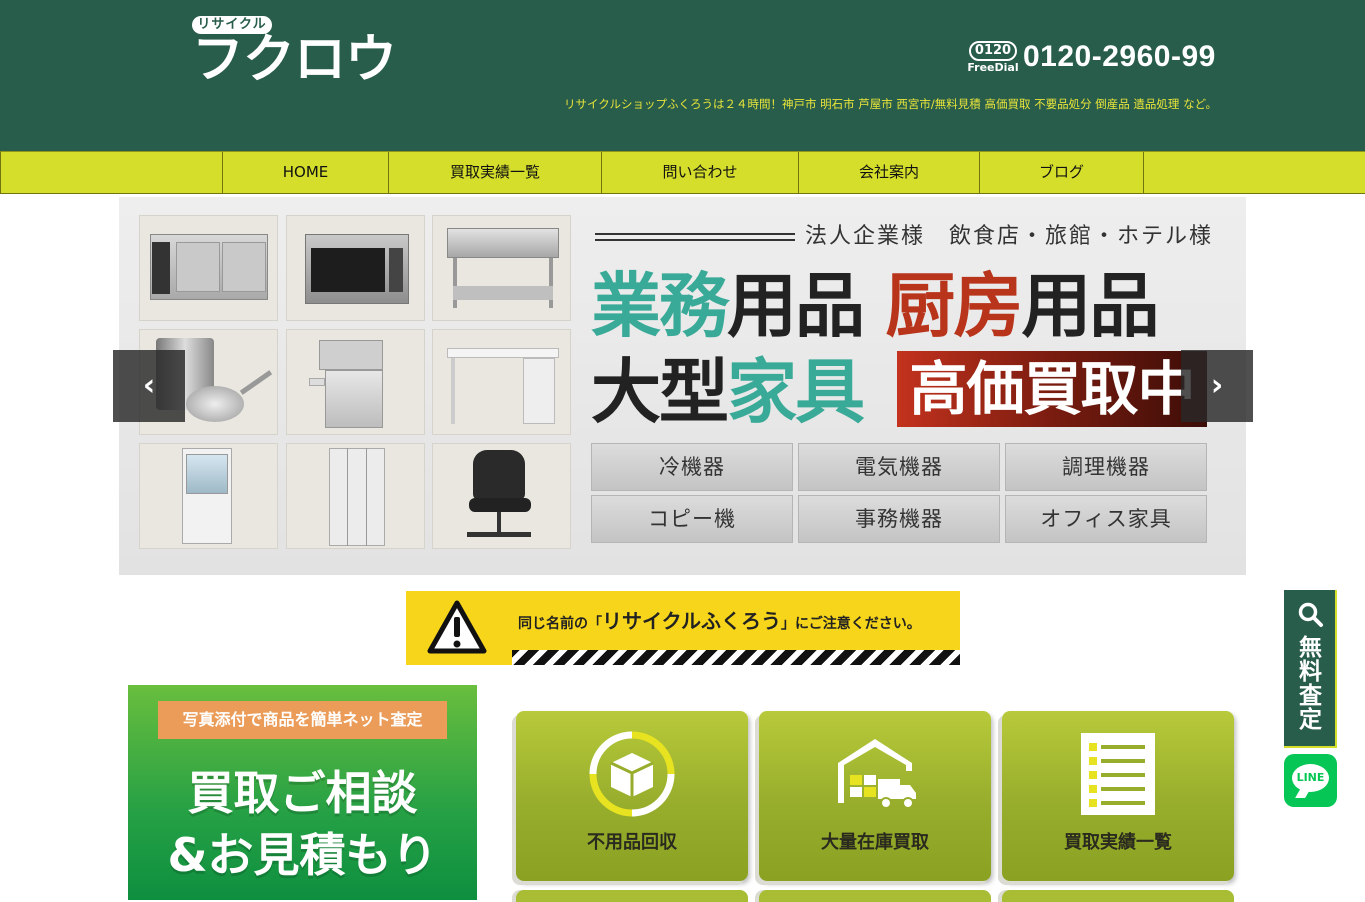 This screenshot has height=902, width=1365. What do you see at coordinates (305, 172) in the screenshot?
I see `nav-item-home: HOME` at bounding box center [305, 172].